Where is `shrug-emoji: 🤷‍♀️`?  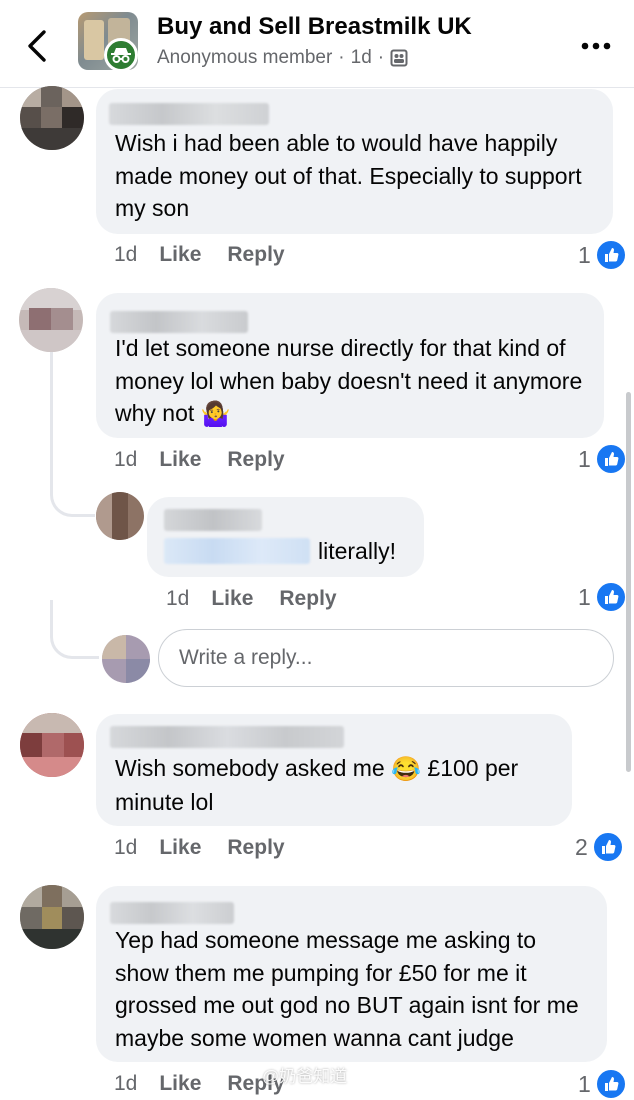
shrug-emoji: 🤷‍♀️ is located at coordinates (215, 414).